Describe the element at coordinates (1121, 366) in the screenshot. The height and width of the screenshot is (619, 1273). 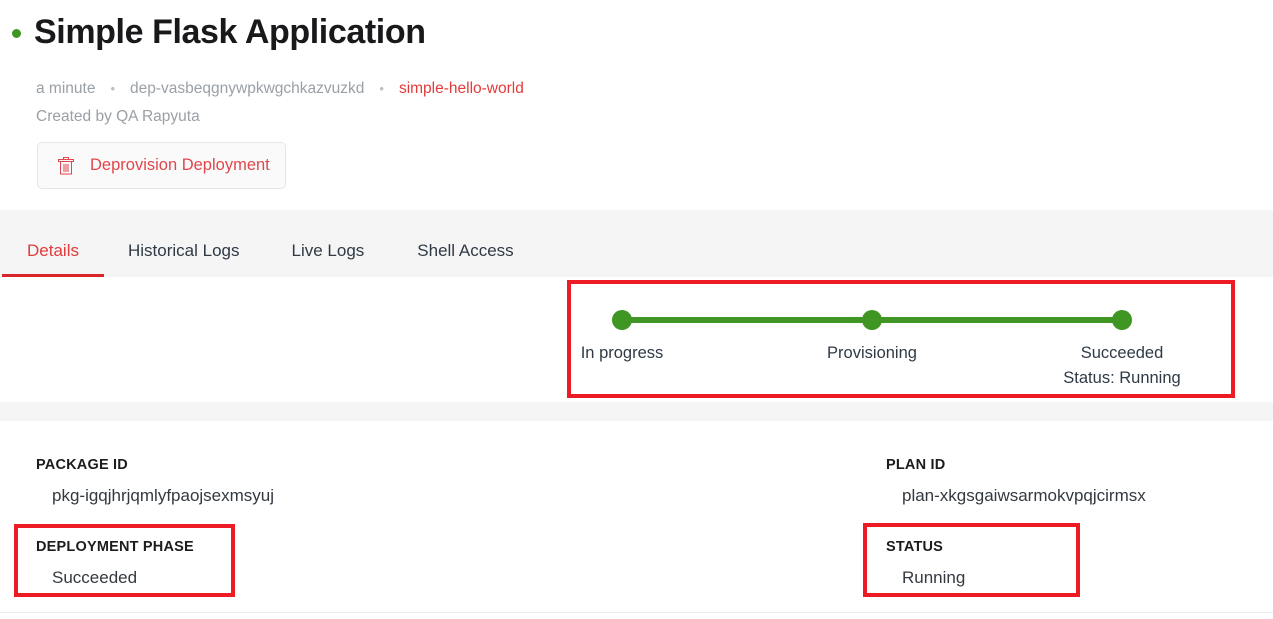
I see `stepper-label-succeeded: Succeeded Status: Running` at that location.